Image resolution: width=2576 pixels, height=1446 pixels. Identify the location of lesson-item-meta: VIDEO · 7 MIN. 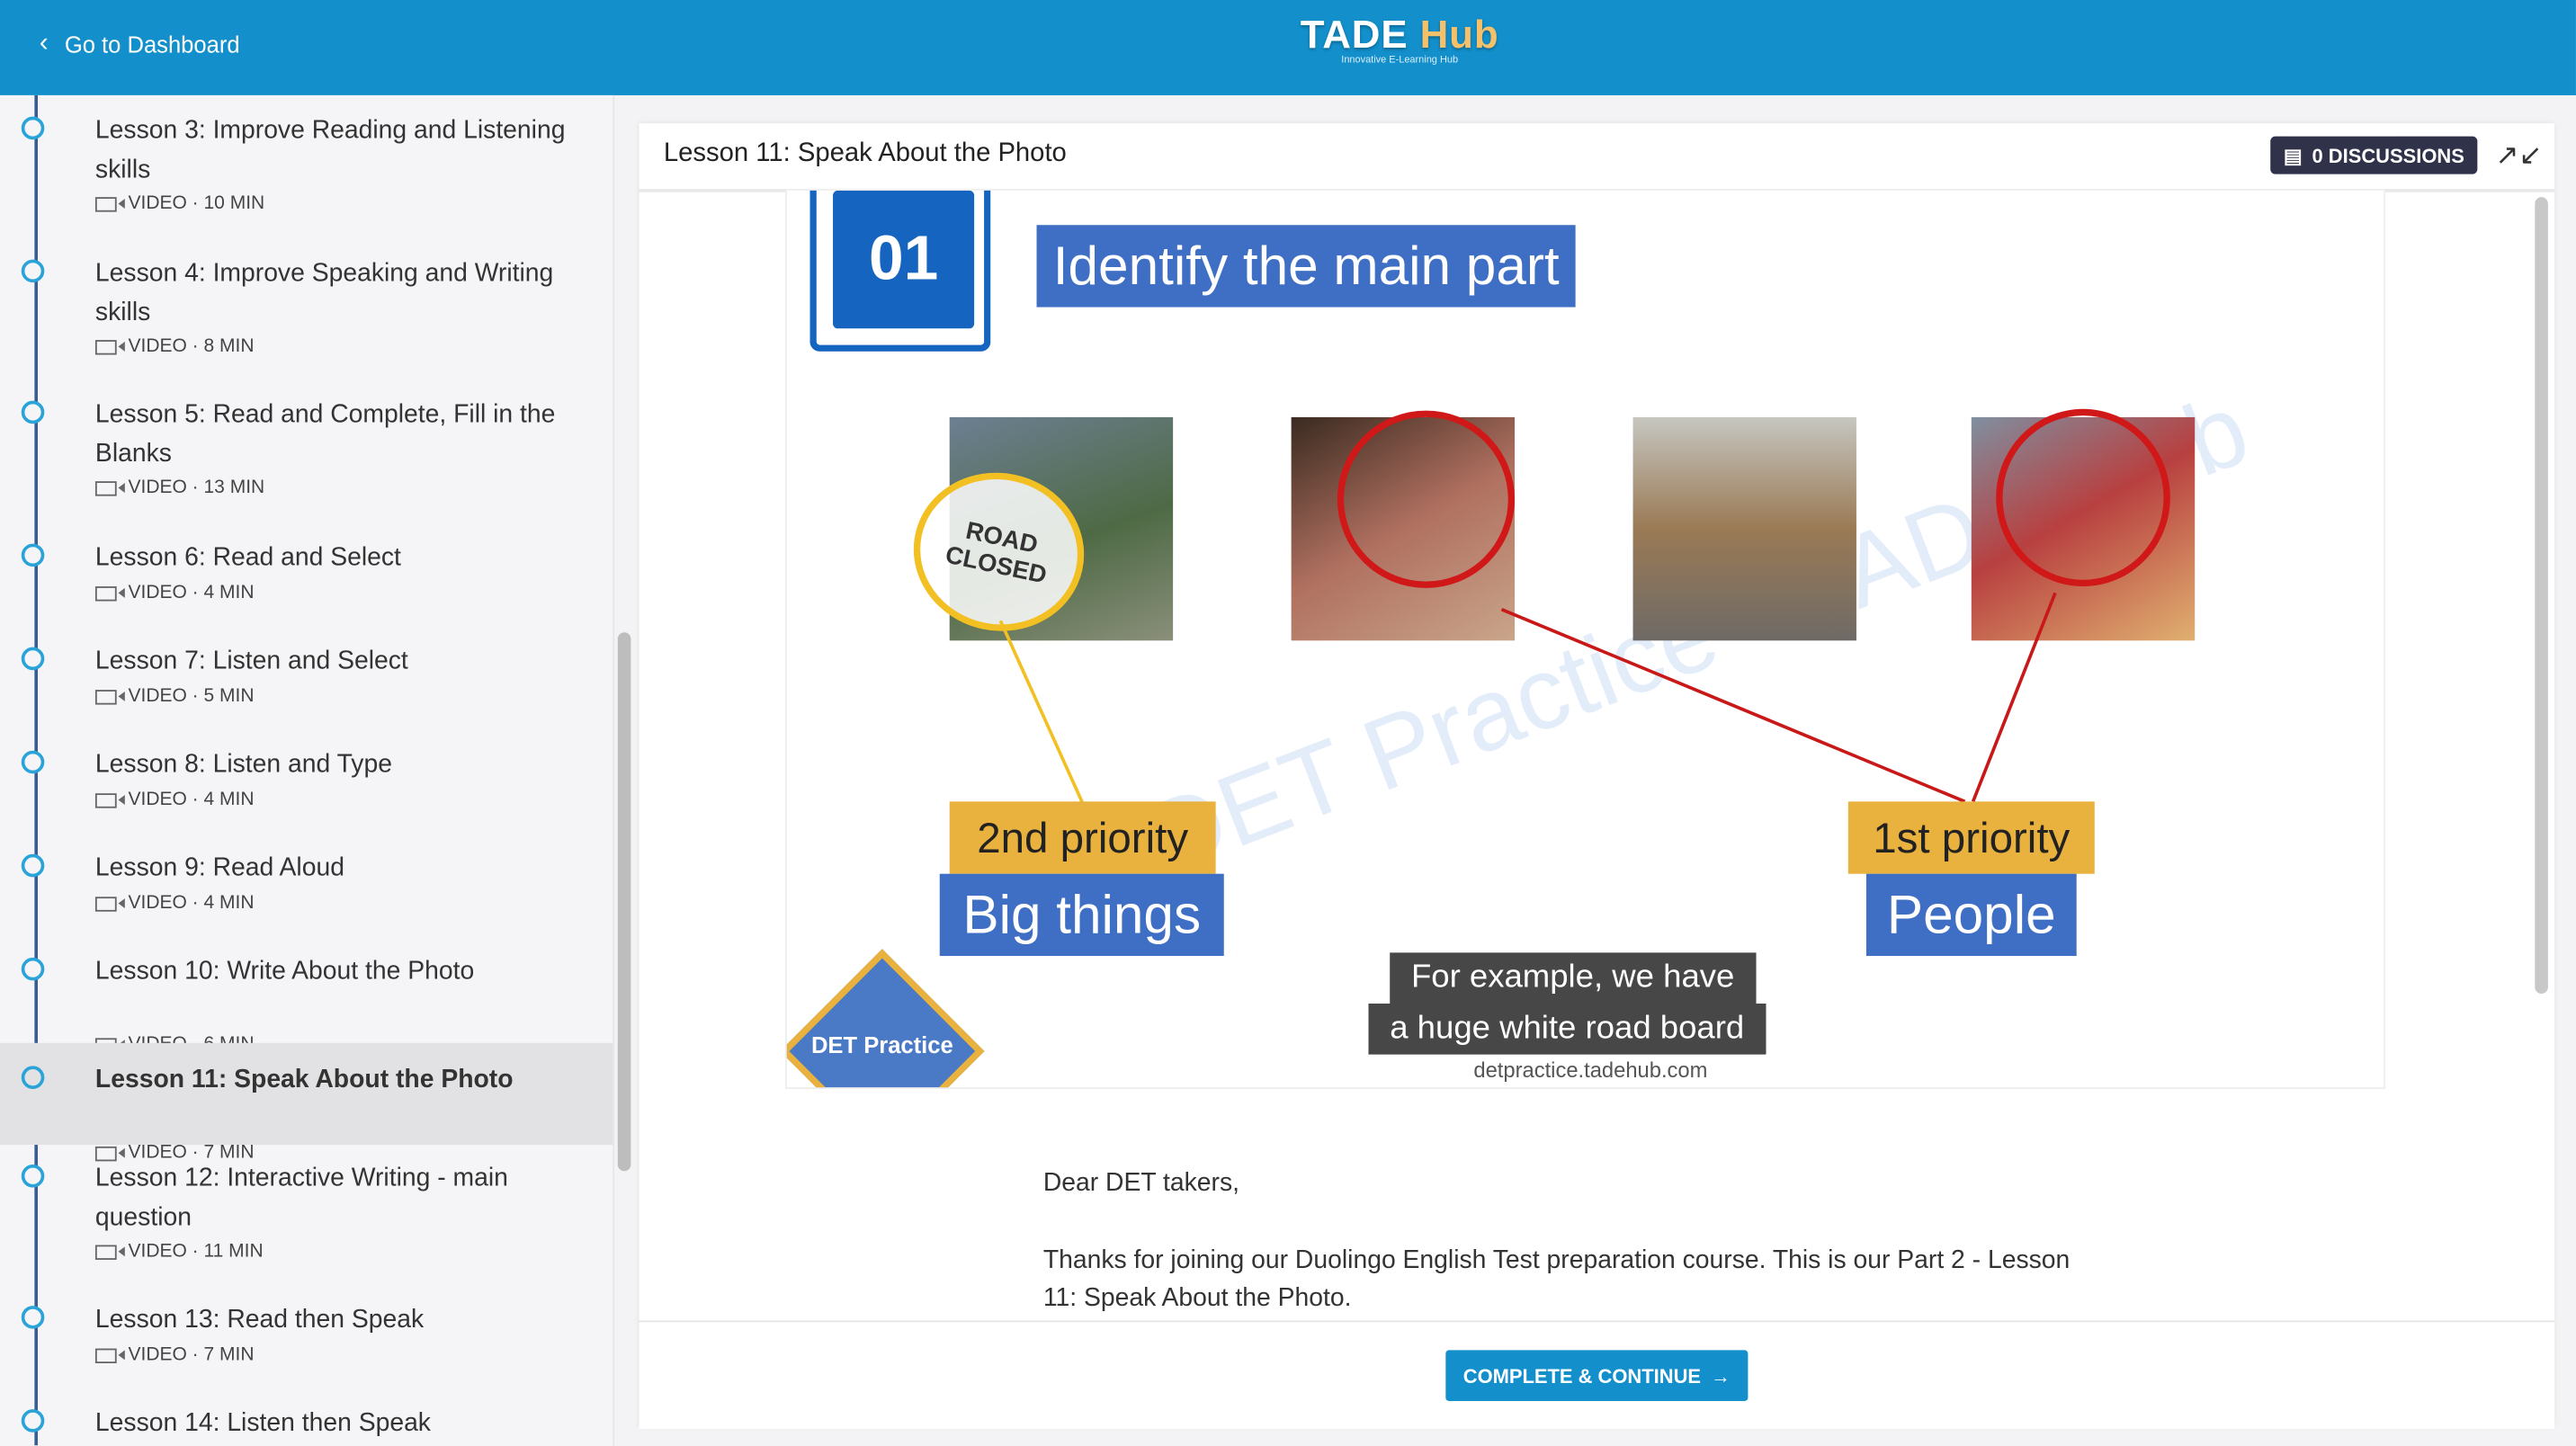
(174, 1355).